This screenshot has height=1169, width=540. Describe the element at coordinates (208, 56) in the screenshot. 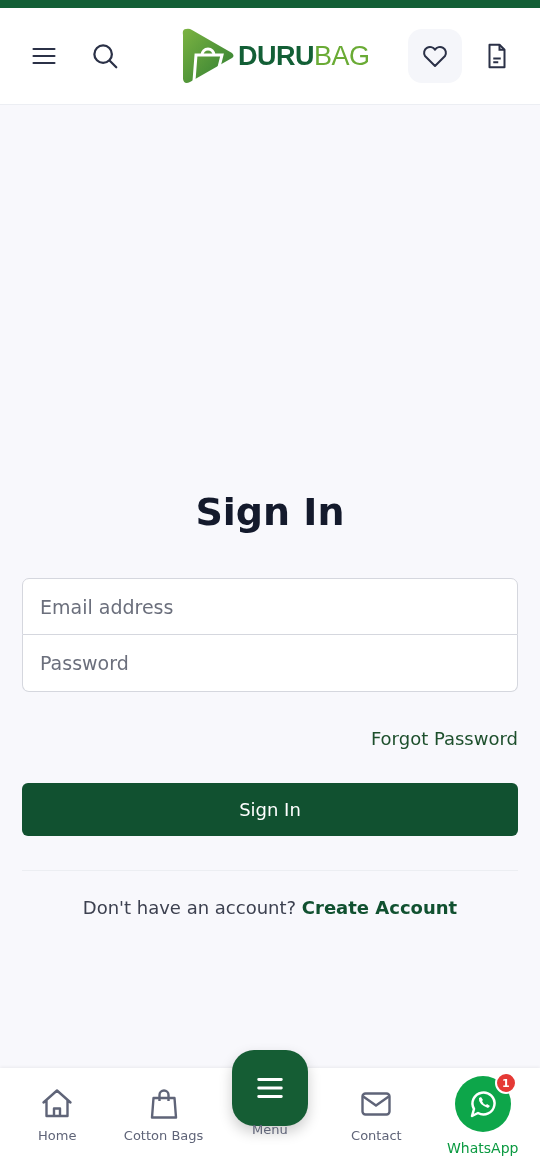

I see `logo-icon` at that location.